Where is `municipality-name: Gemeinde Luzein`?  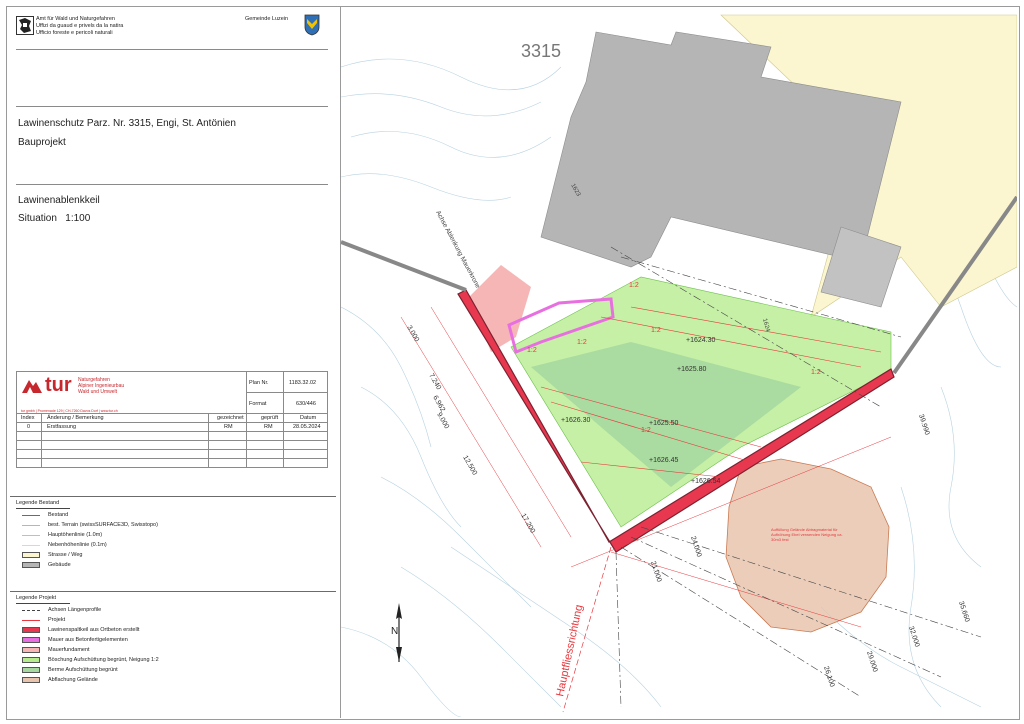 municipality-name: Gemeinde Luzein is located at coordinates (267, 19).